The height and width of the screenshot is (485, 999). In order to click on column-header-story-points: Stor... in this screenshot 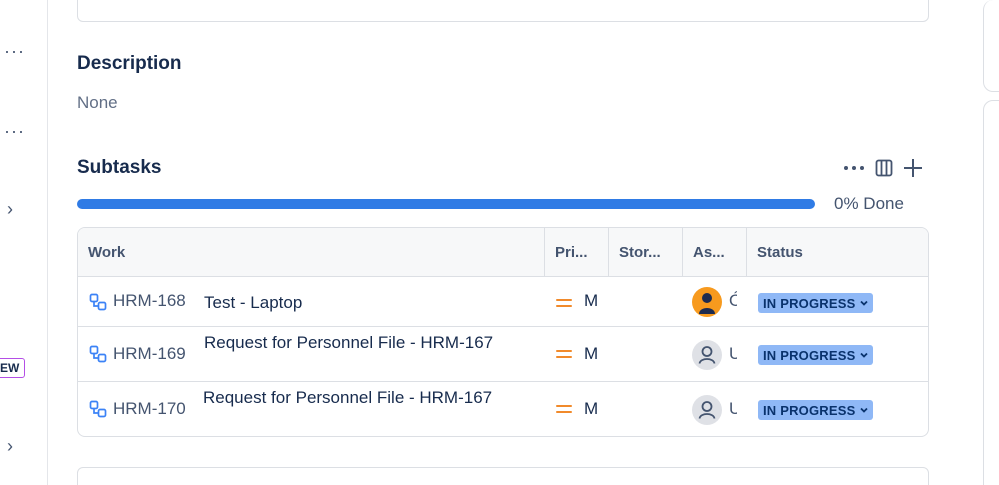, I will do `click(646, 252)`.